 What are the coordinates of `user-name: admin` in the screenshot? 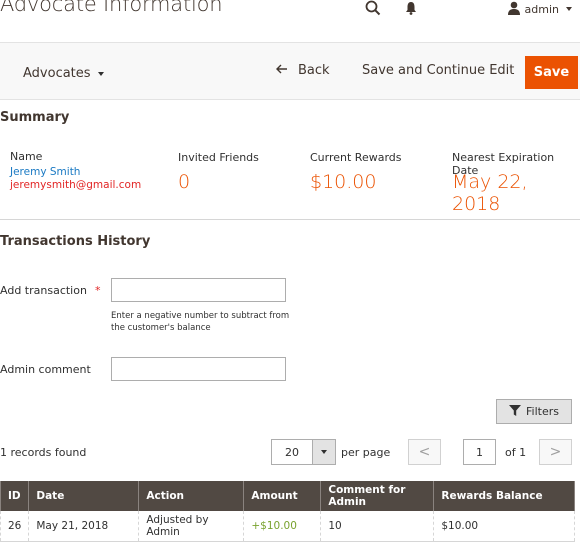 It's located at (541, 9).